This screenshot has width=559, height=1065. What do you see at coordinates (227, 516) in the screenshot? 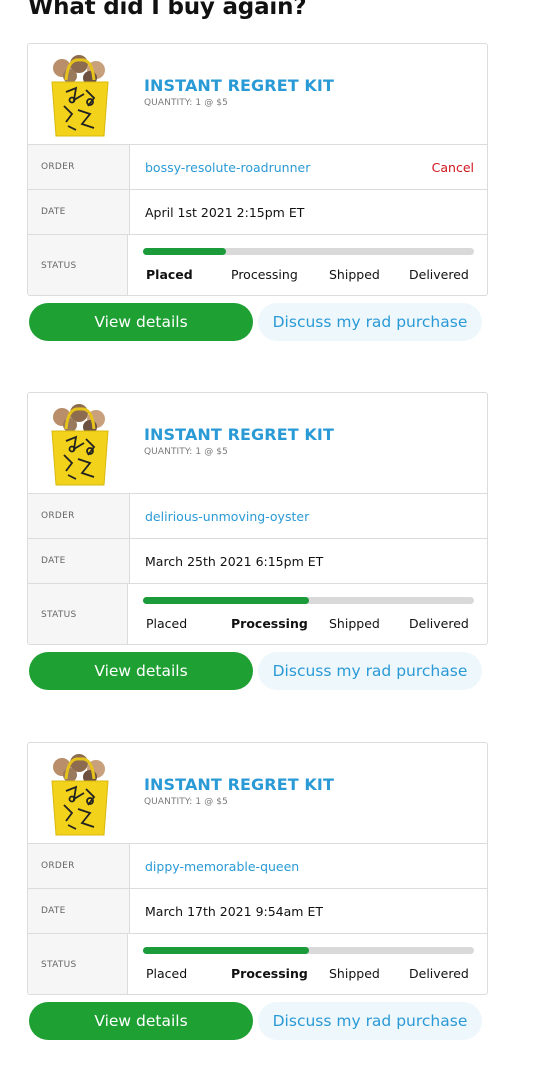
I see `order-id-link: delirious-unmoving-oyster` at bounding box center [227, 516].